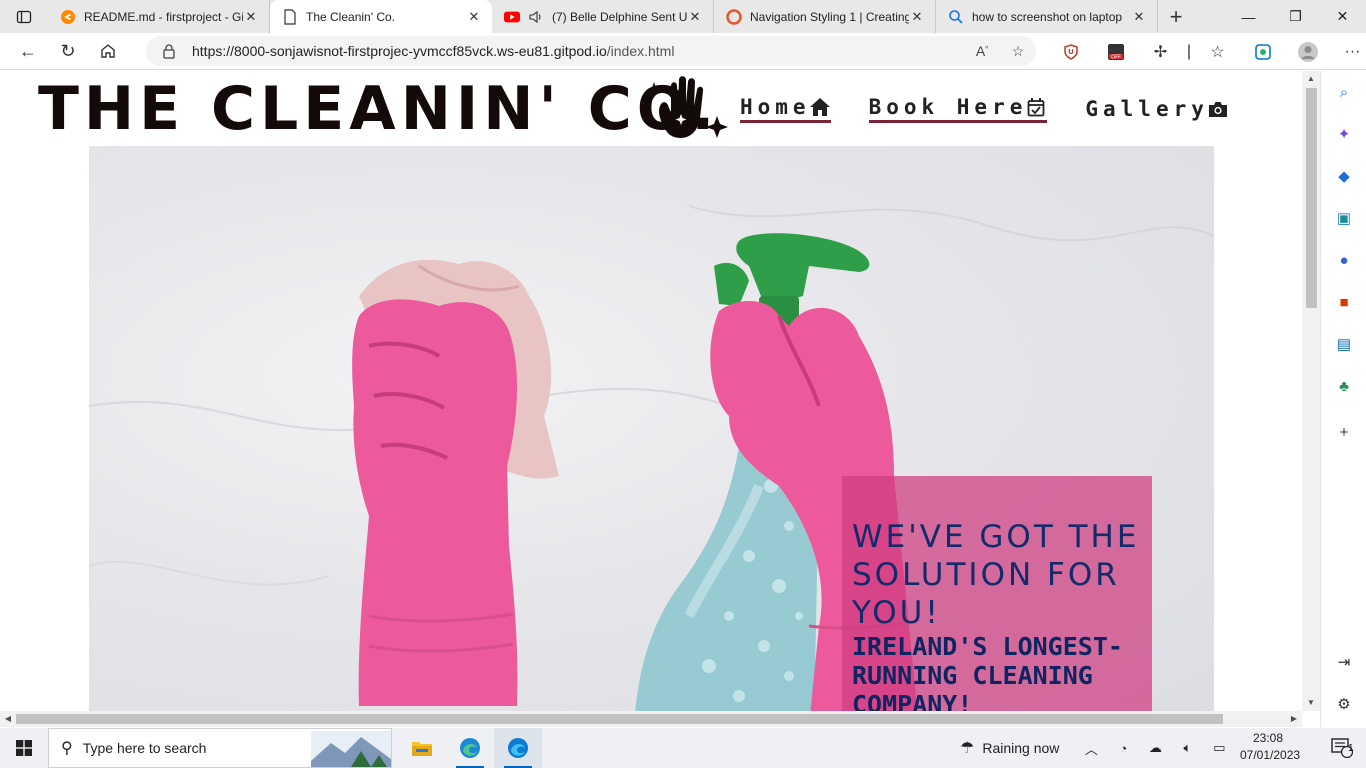  What do you see at coordinates (1344, 662) in the screenshot?
I see `sidebar-hide-icon: ⇥` at bounding box center [1344, 662].